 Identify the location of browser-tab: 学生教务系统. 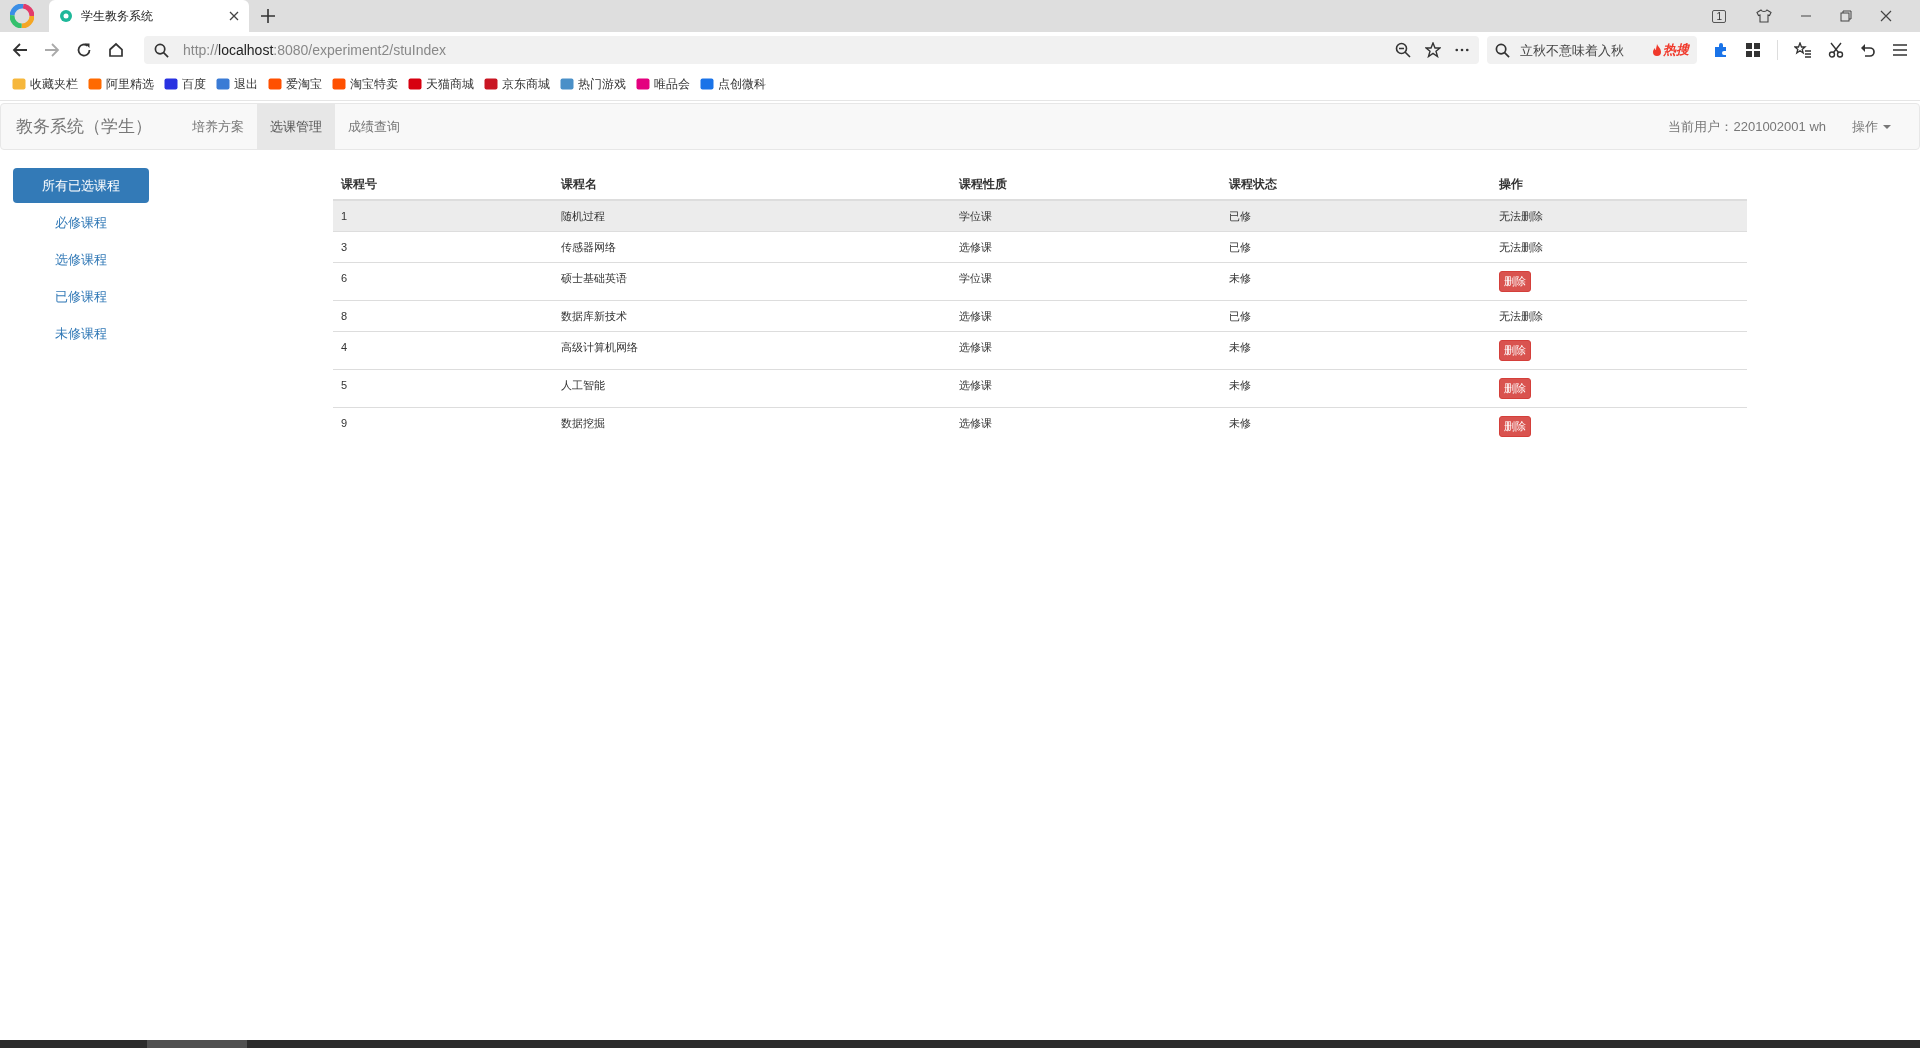
(149, 16).